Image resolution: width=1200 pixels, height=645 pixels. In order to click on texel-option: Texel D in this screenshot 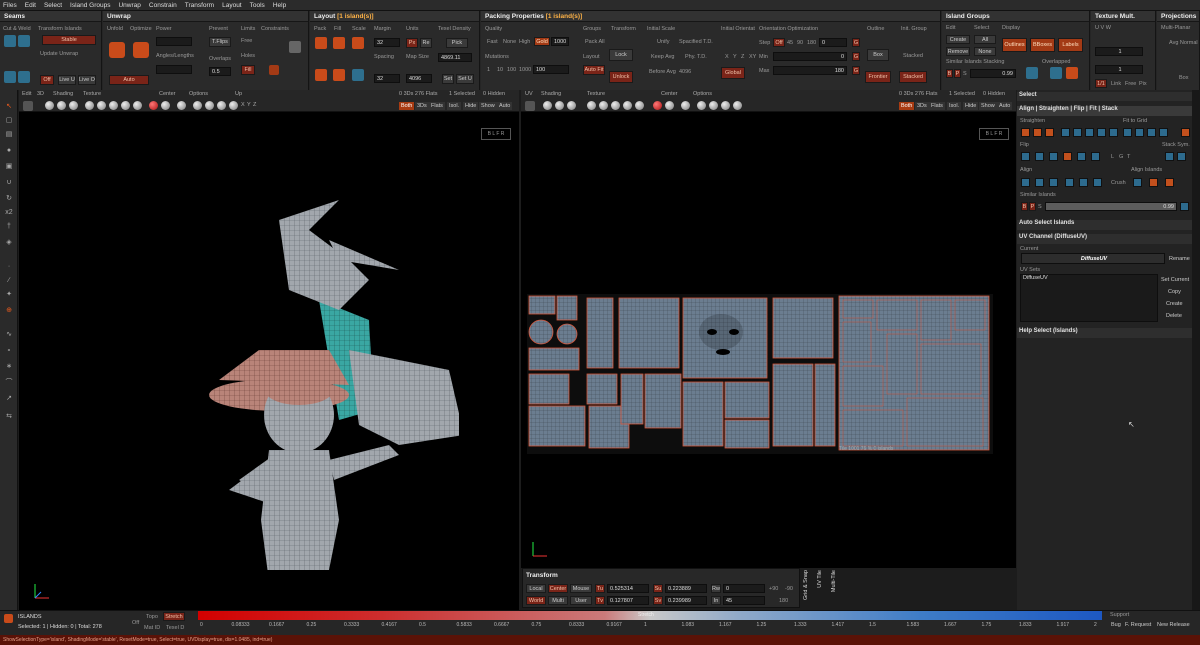, I will do `click(175, 628)`.